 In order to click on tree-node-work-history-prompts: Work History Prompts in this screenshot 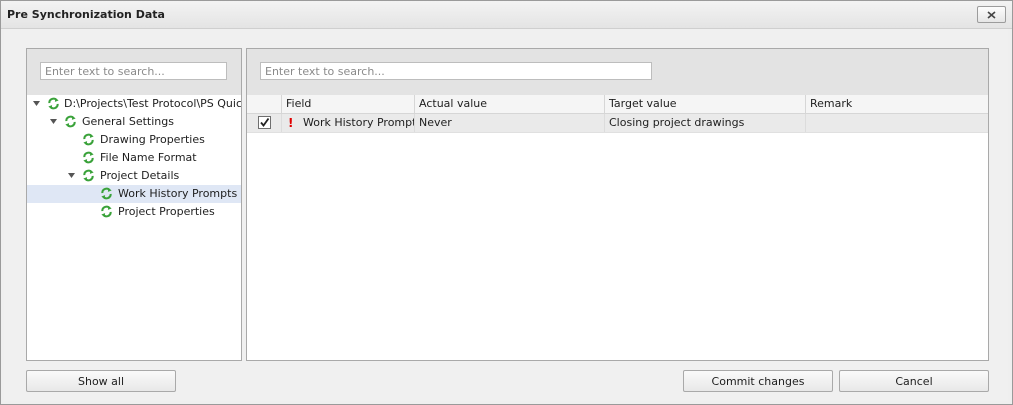, I will do `click(134, 194)`.